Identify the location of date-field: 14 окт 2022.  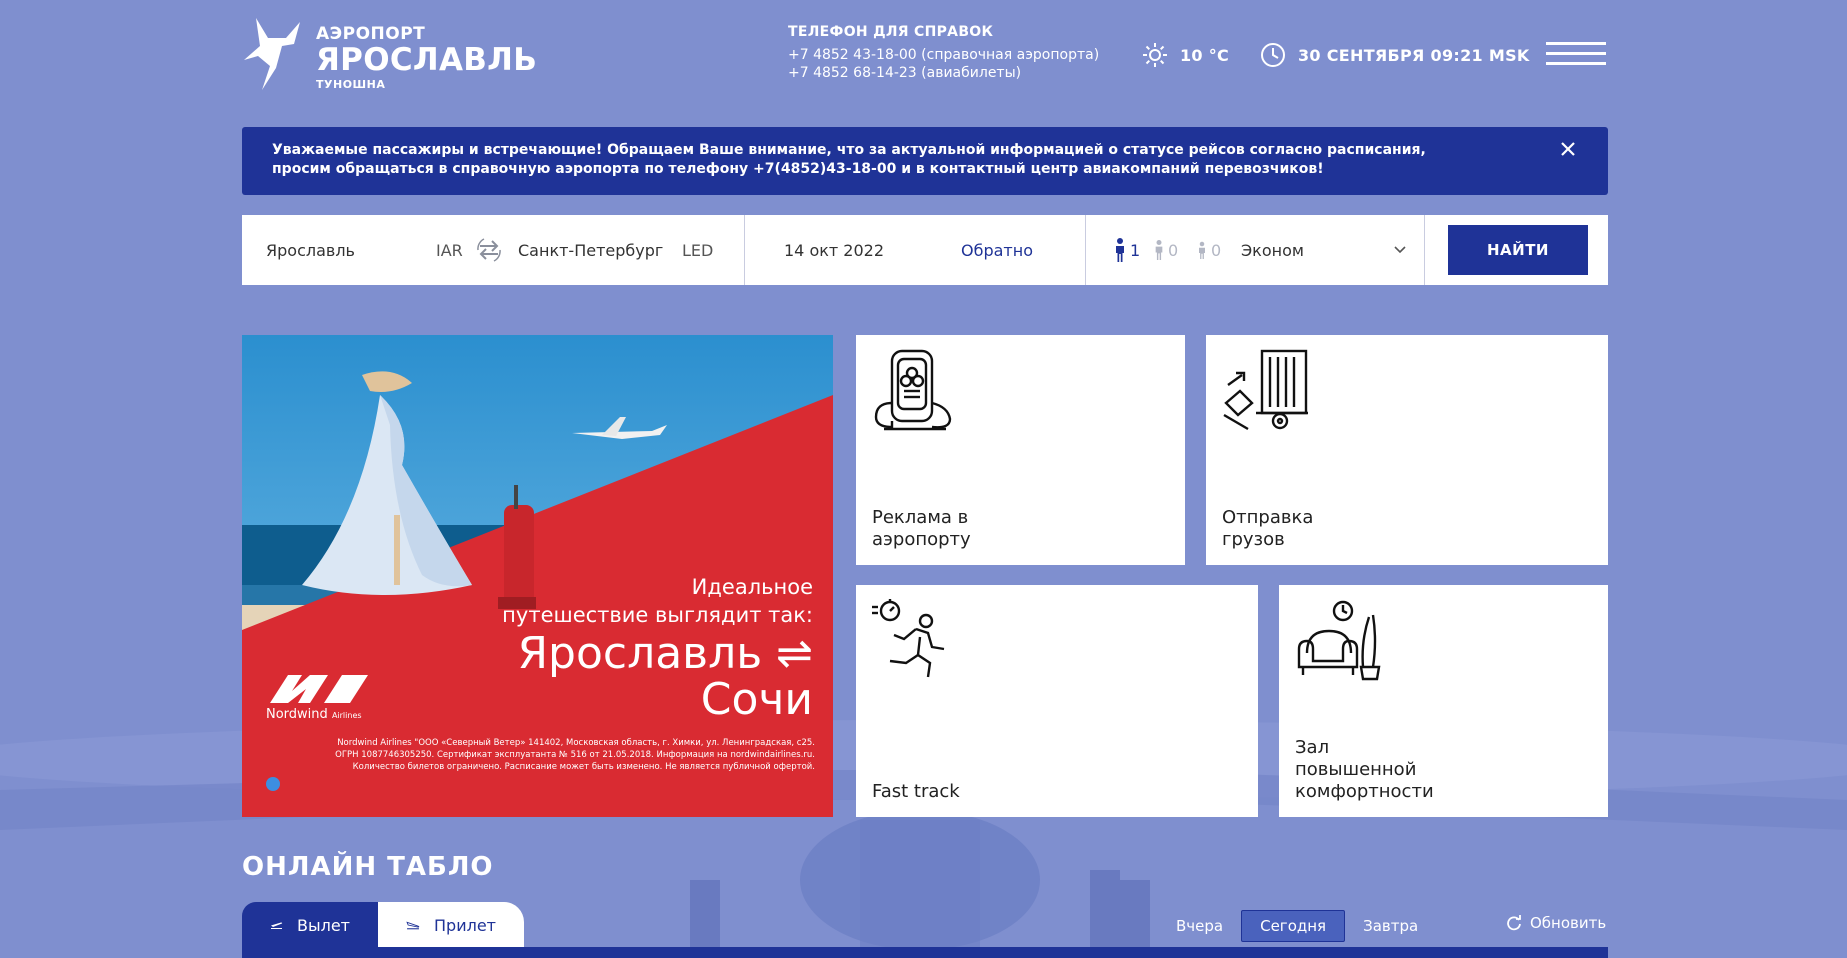
(834, 250).